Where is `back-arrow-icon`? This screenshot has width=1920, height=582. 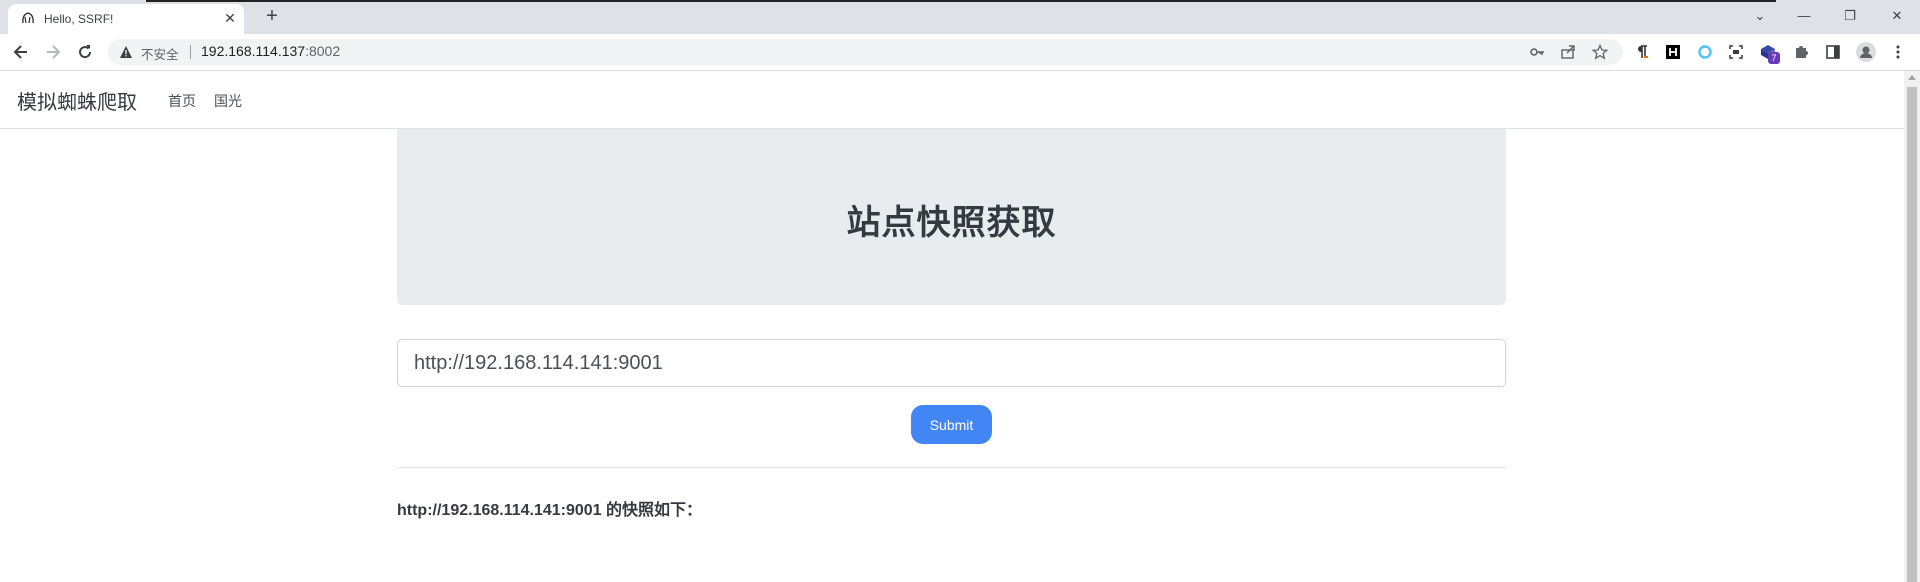 back-arrow-icon is located at coordinates (21, 52).